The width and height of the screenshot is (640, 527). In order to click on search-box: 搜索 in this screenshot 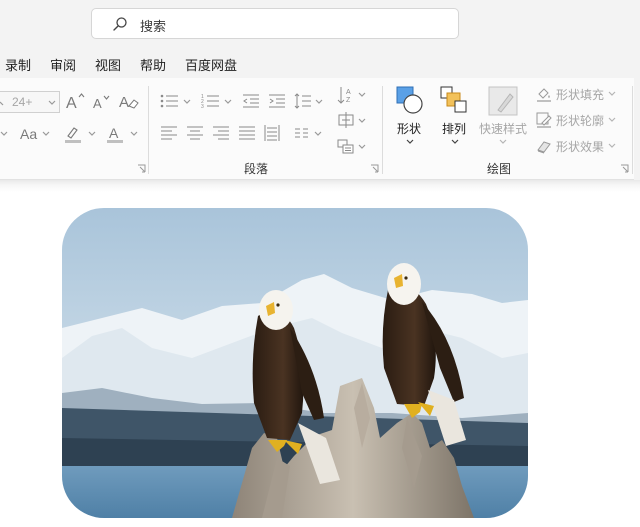, I will do `click(275, 23)`.